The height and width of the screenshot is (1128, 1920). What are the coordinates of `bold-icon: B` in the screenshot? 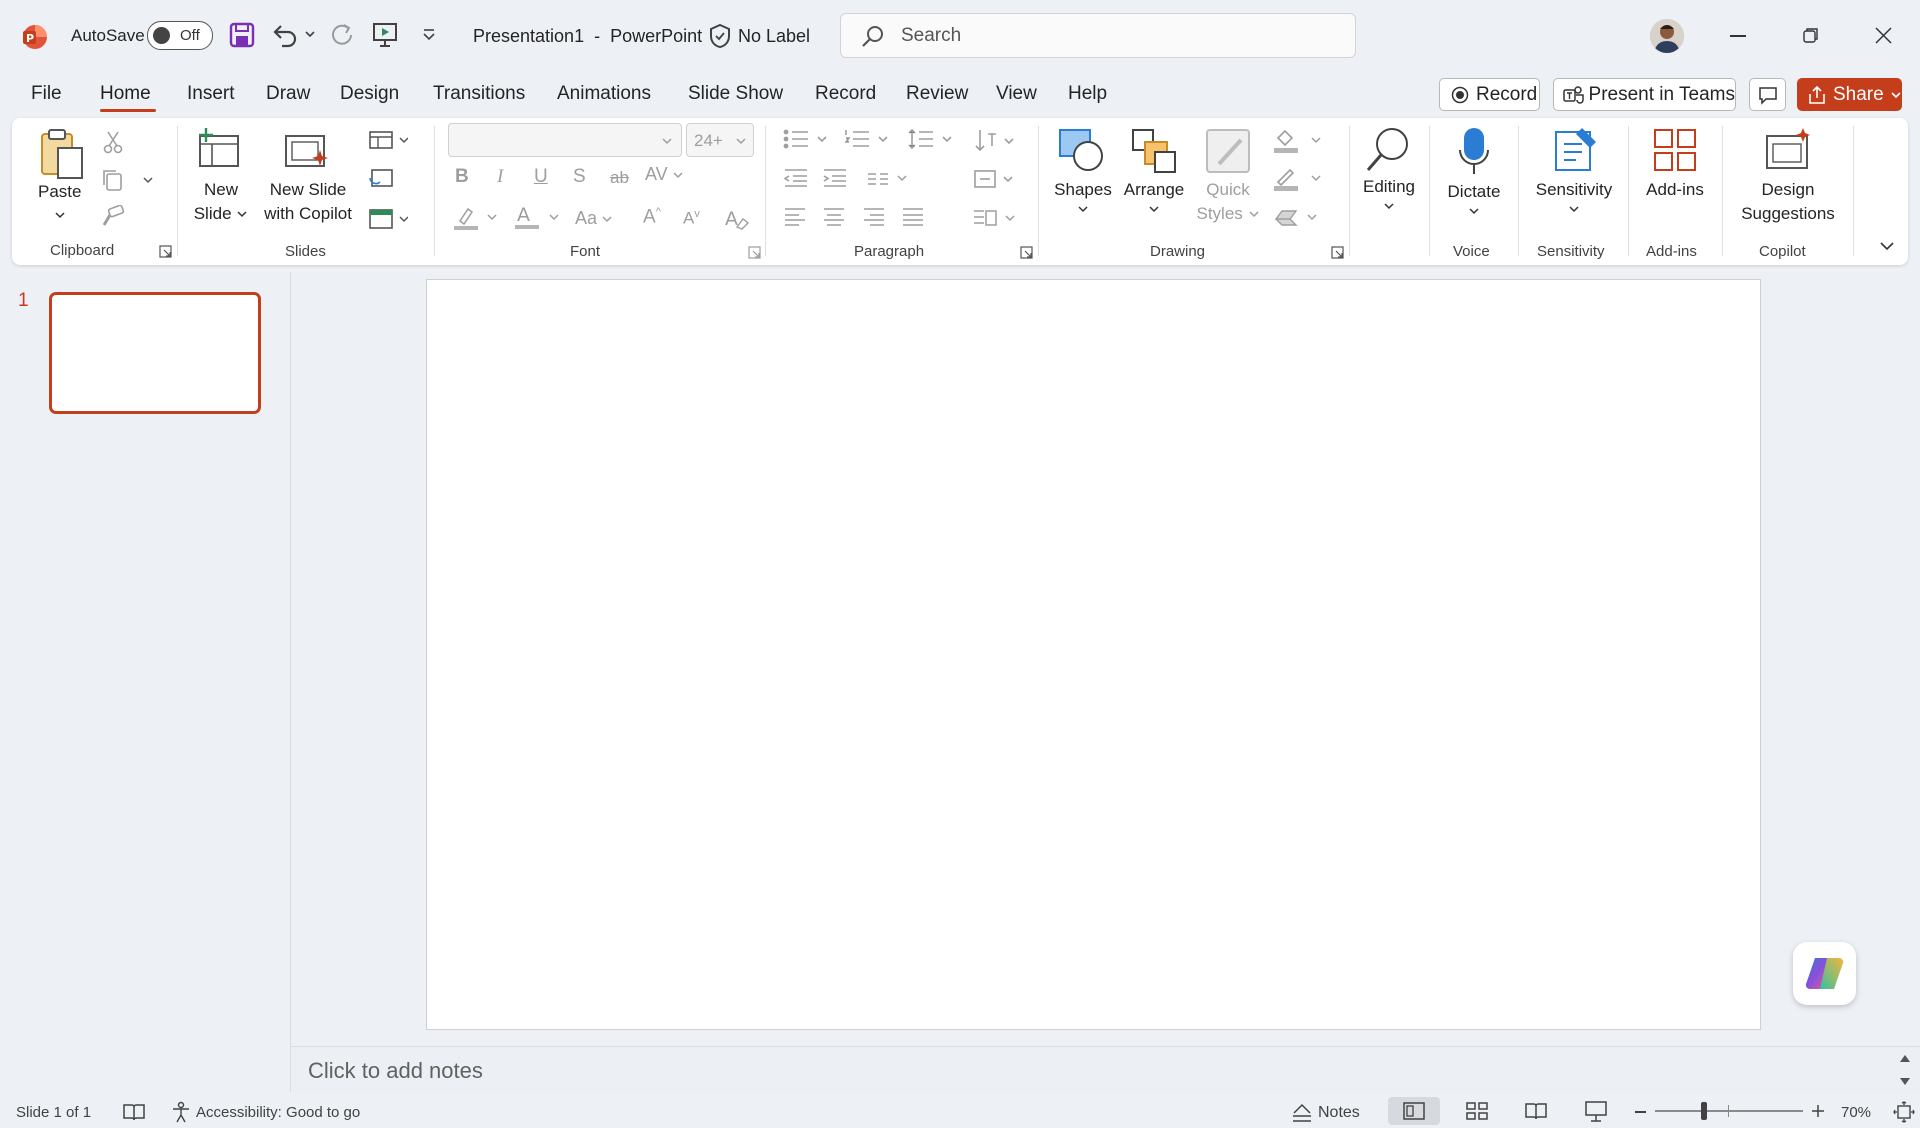 It's located at (462, 177).